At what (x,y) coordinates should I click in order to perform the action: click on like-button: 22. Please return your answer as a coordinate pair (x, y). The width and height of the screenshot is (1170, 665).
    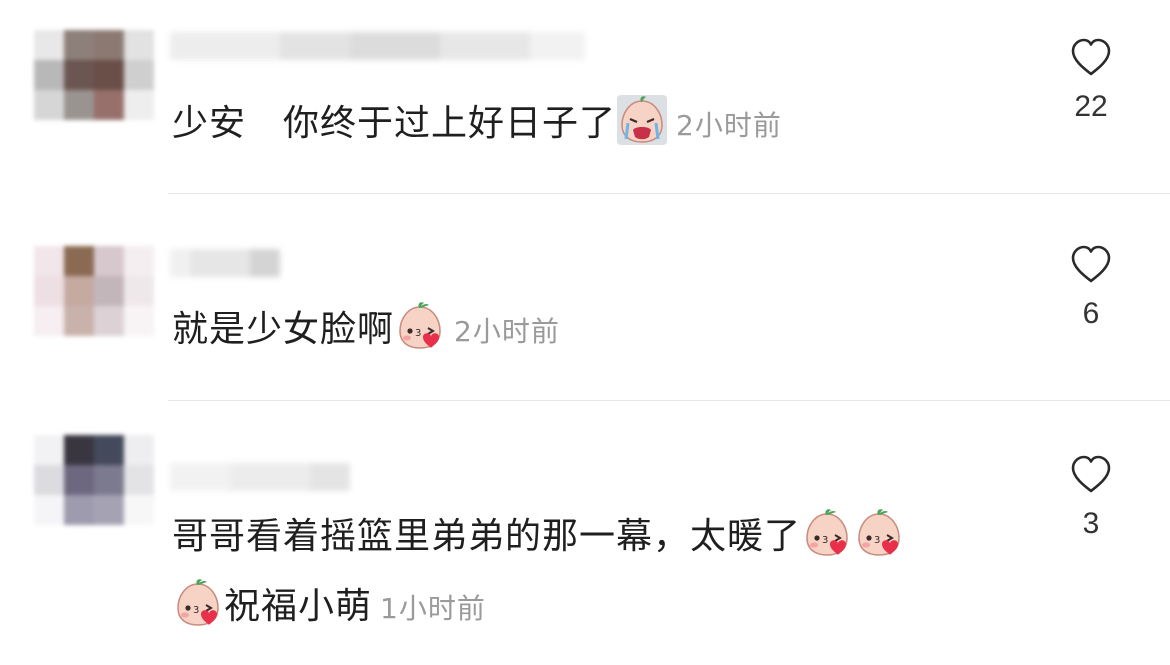
    Looking at the image, I should click on (1091, 79).